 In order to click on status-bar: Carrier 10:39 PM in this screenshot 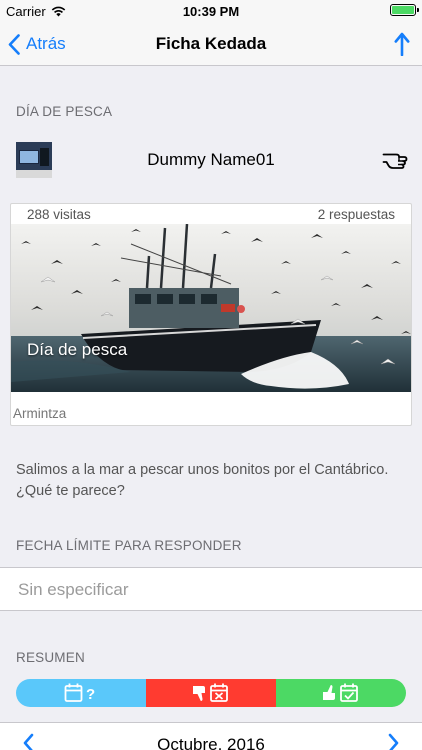, I will do `click(211, 11)`.